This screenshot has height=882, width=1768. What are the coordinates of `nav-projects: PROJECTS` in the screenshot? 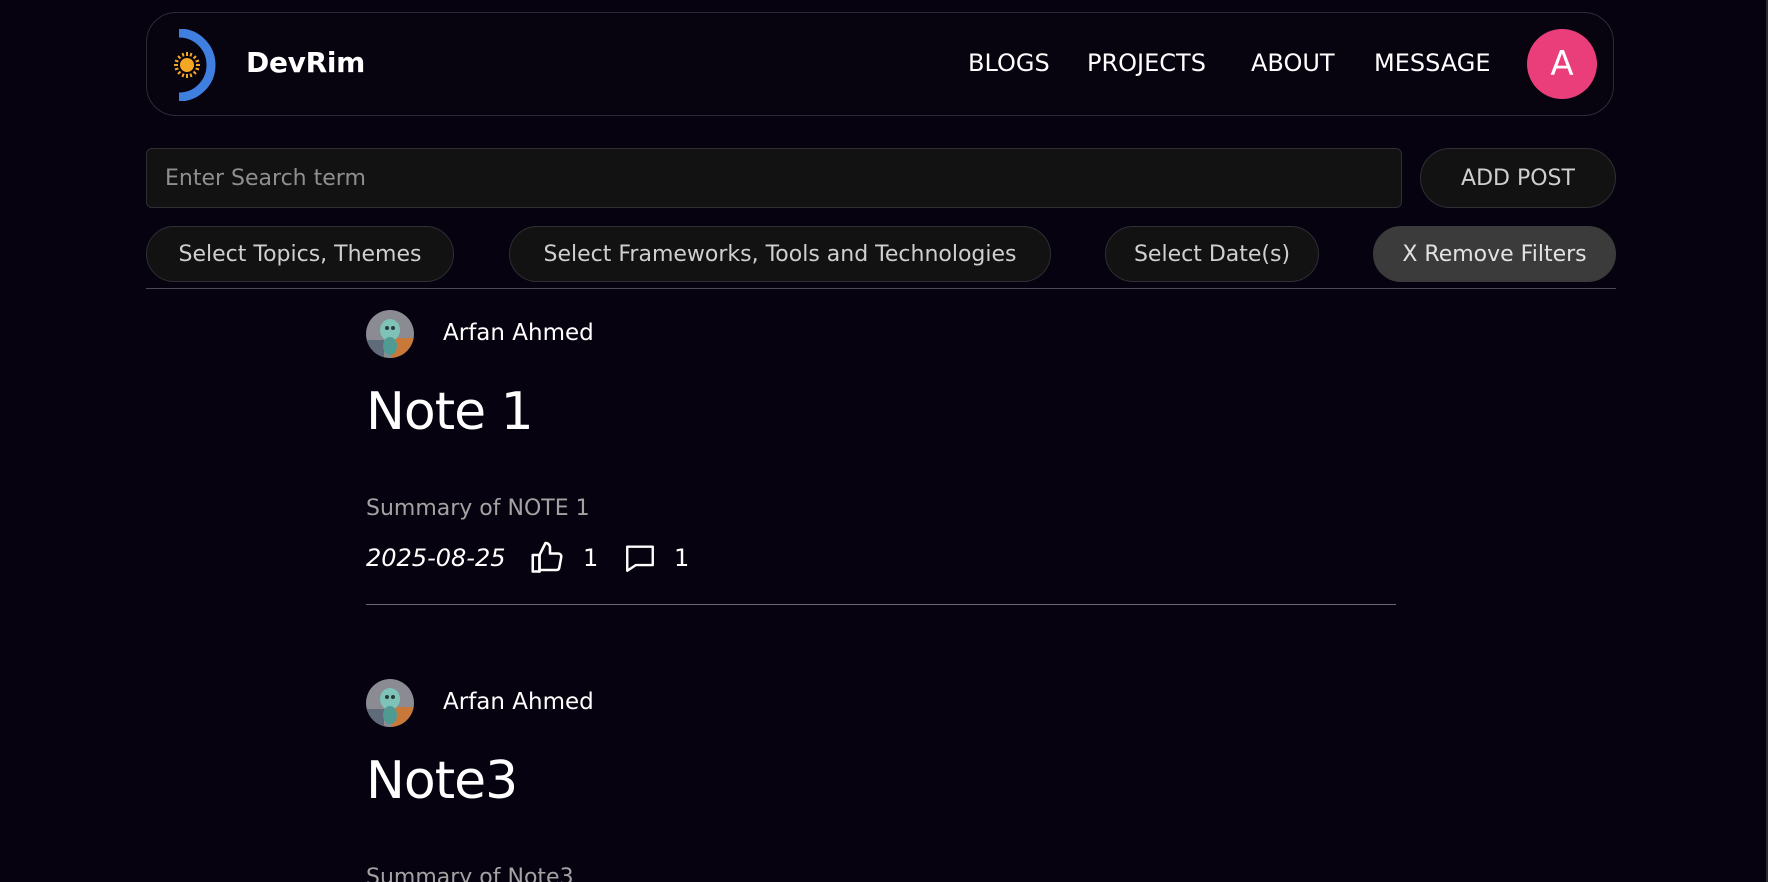 It's located at (1146, 63).